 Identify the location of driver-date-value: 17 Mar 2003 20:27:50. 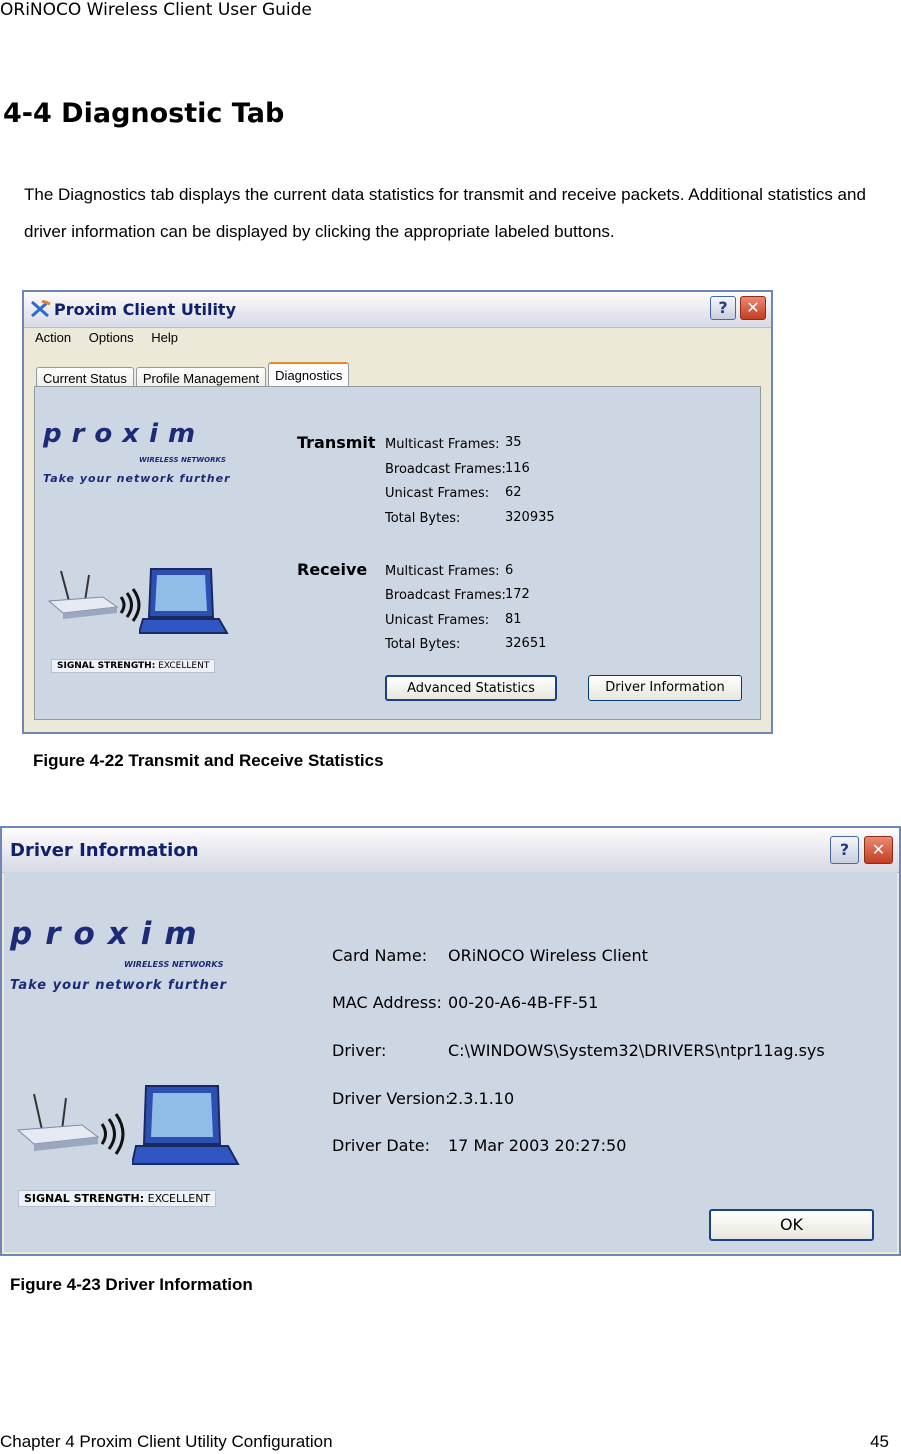
(537, 1145).